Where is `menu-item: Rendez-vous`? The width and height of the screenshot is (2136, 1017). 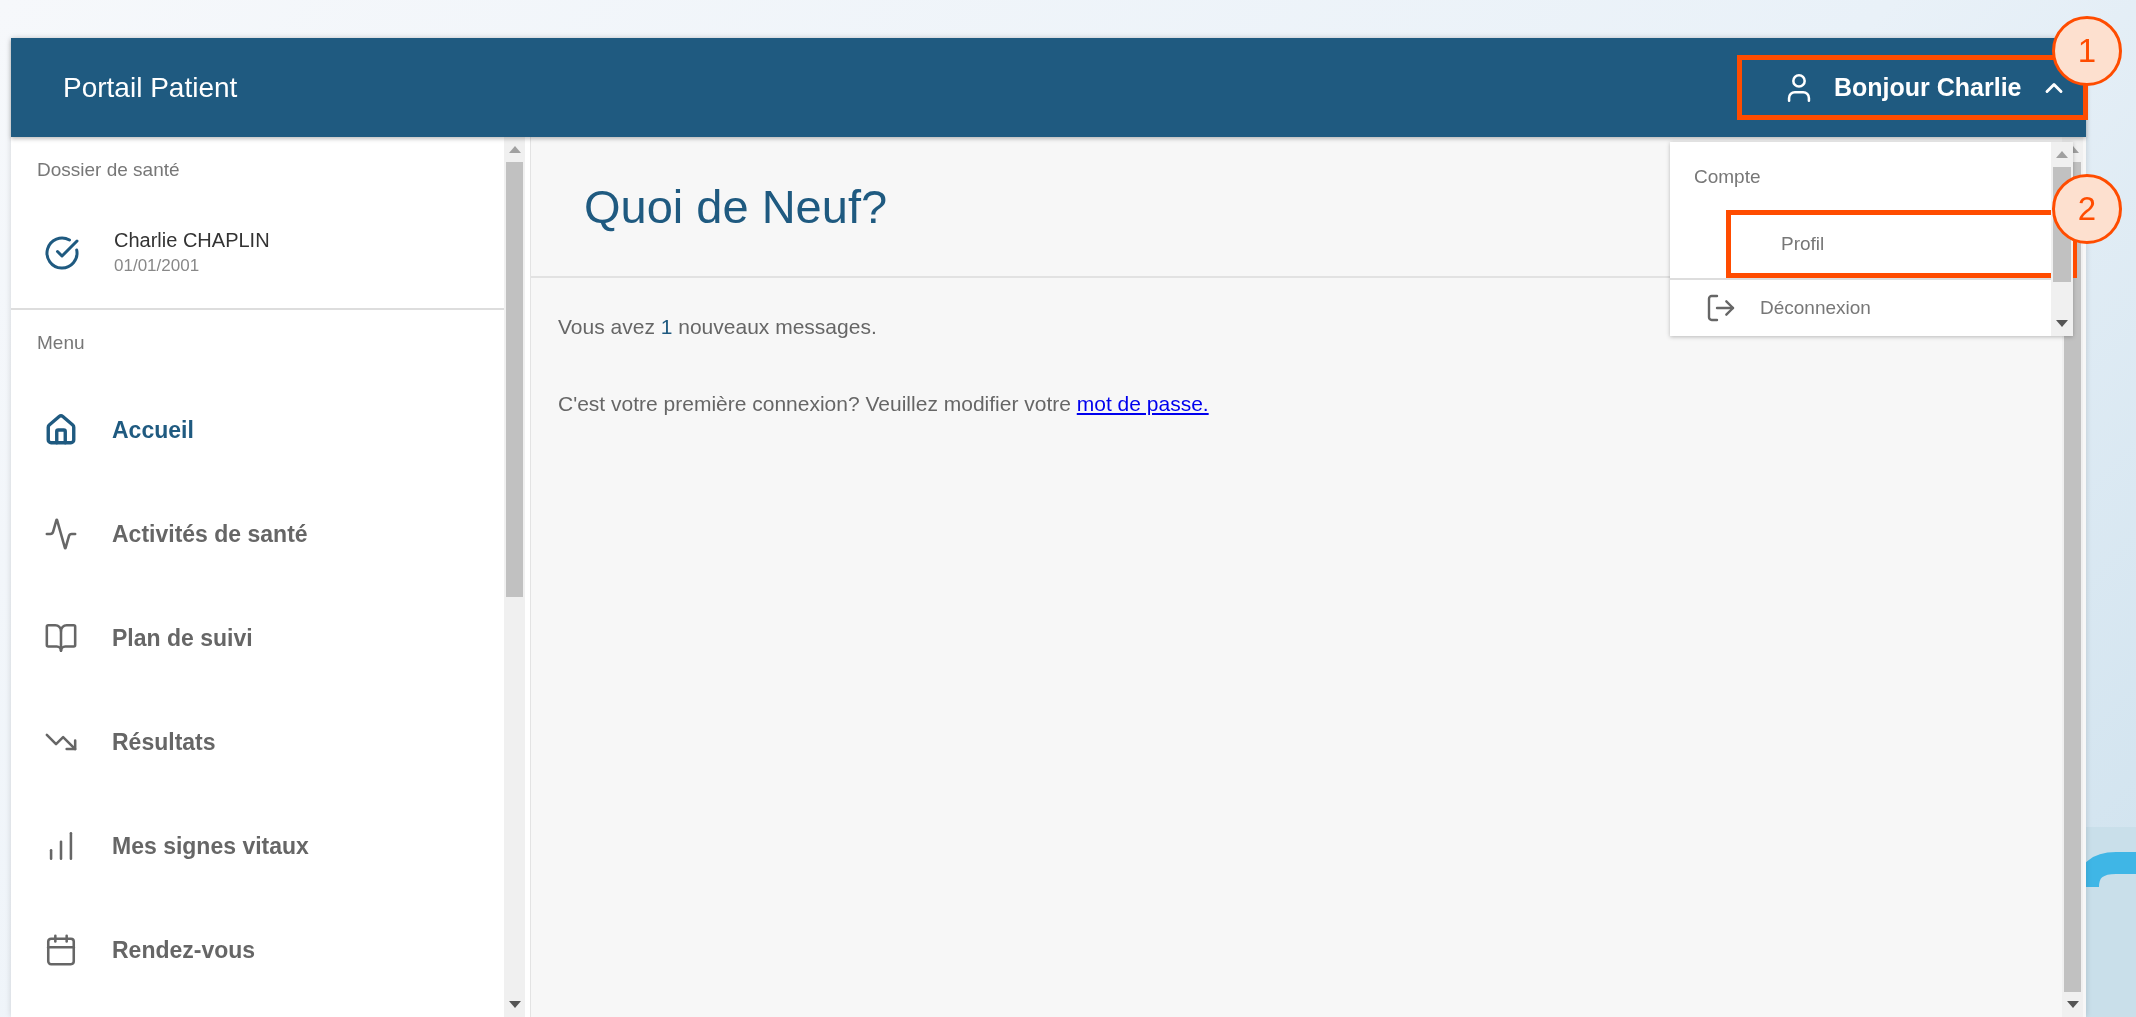
menu-item: Rendez-vous is located at coordinates (257, 950).